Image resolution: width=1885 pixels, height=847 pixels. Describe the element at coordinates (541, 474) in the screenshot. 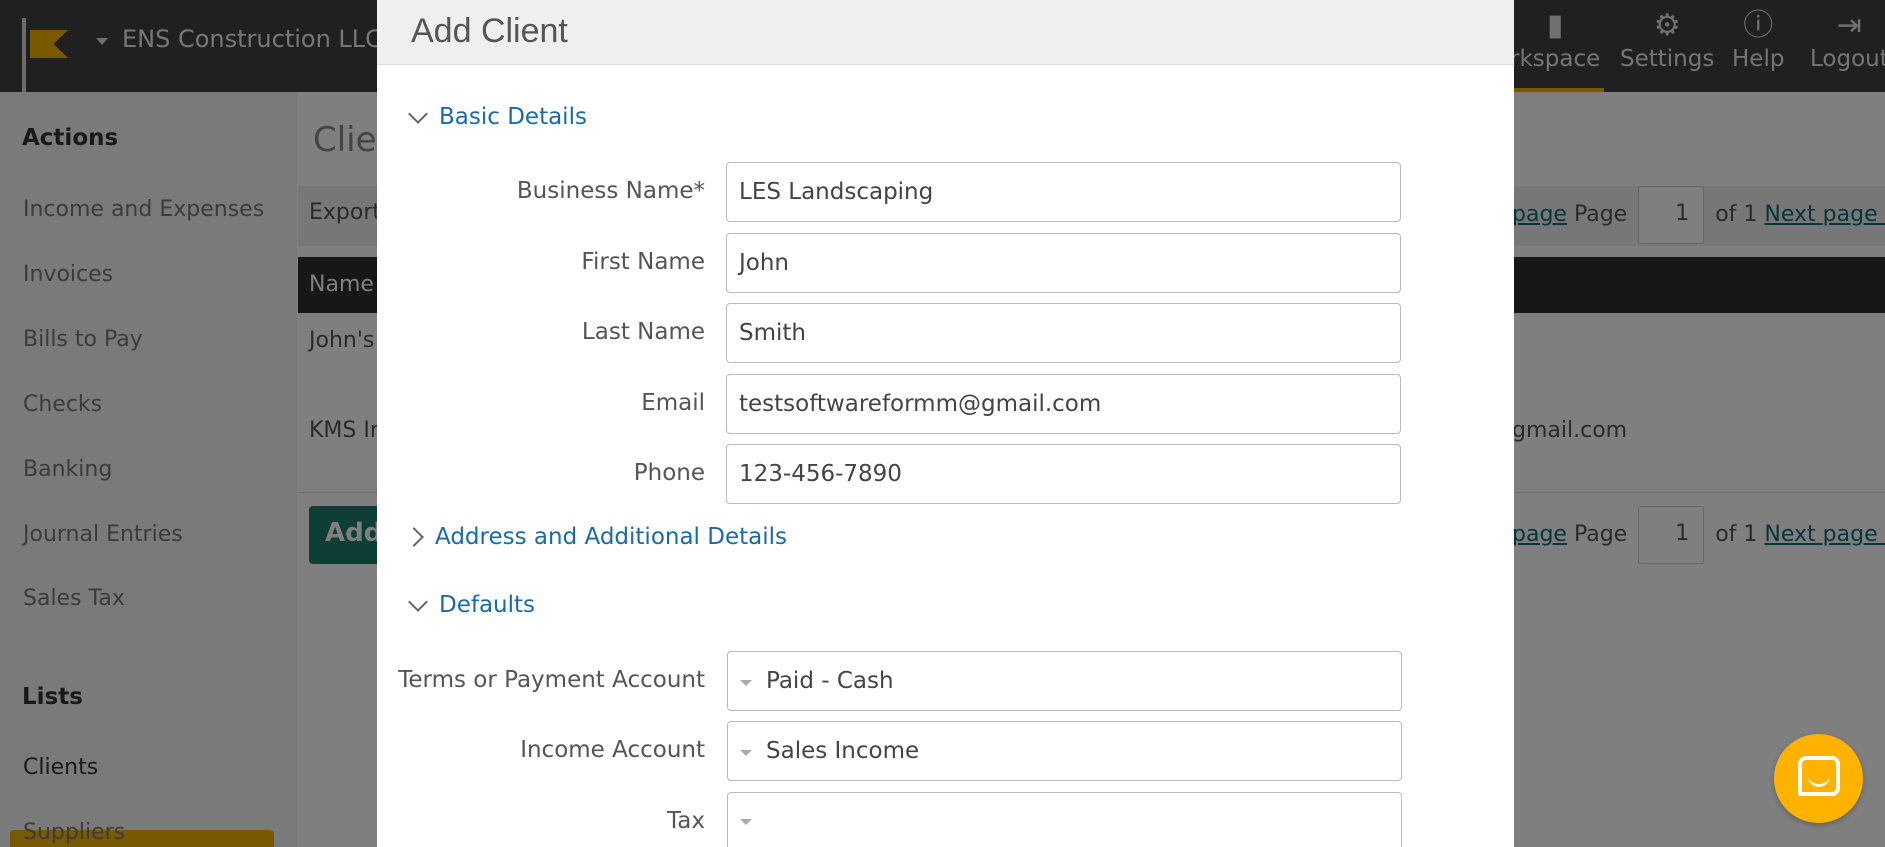

I see `label-container: Phone` at that location.